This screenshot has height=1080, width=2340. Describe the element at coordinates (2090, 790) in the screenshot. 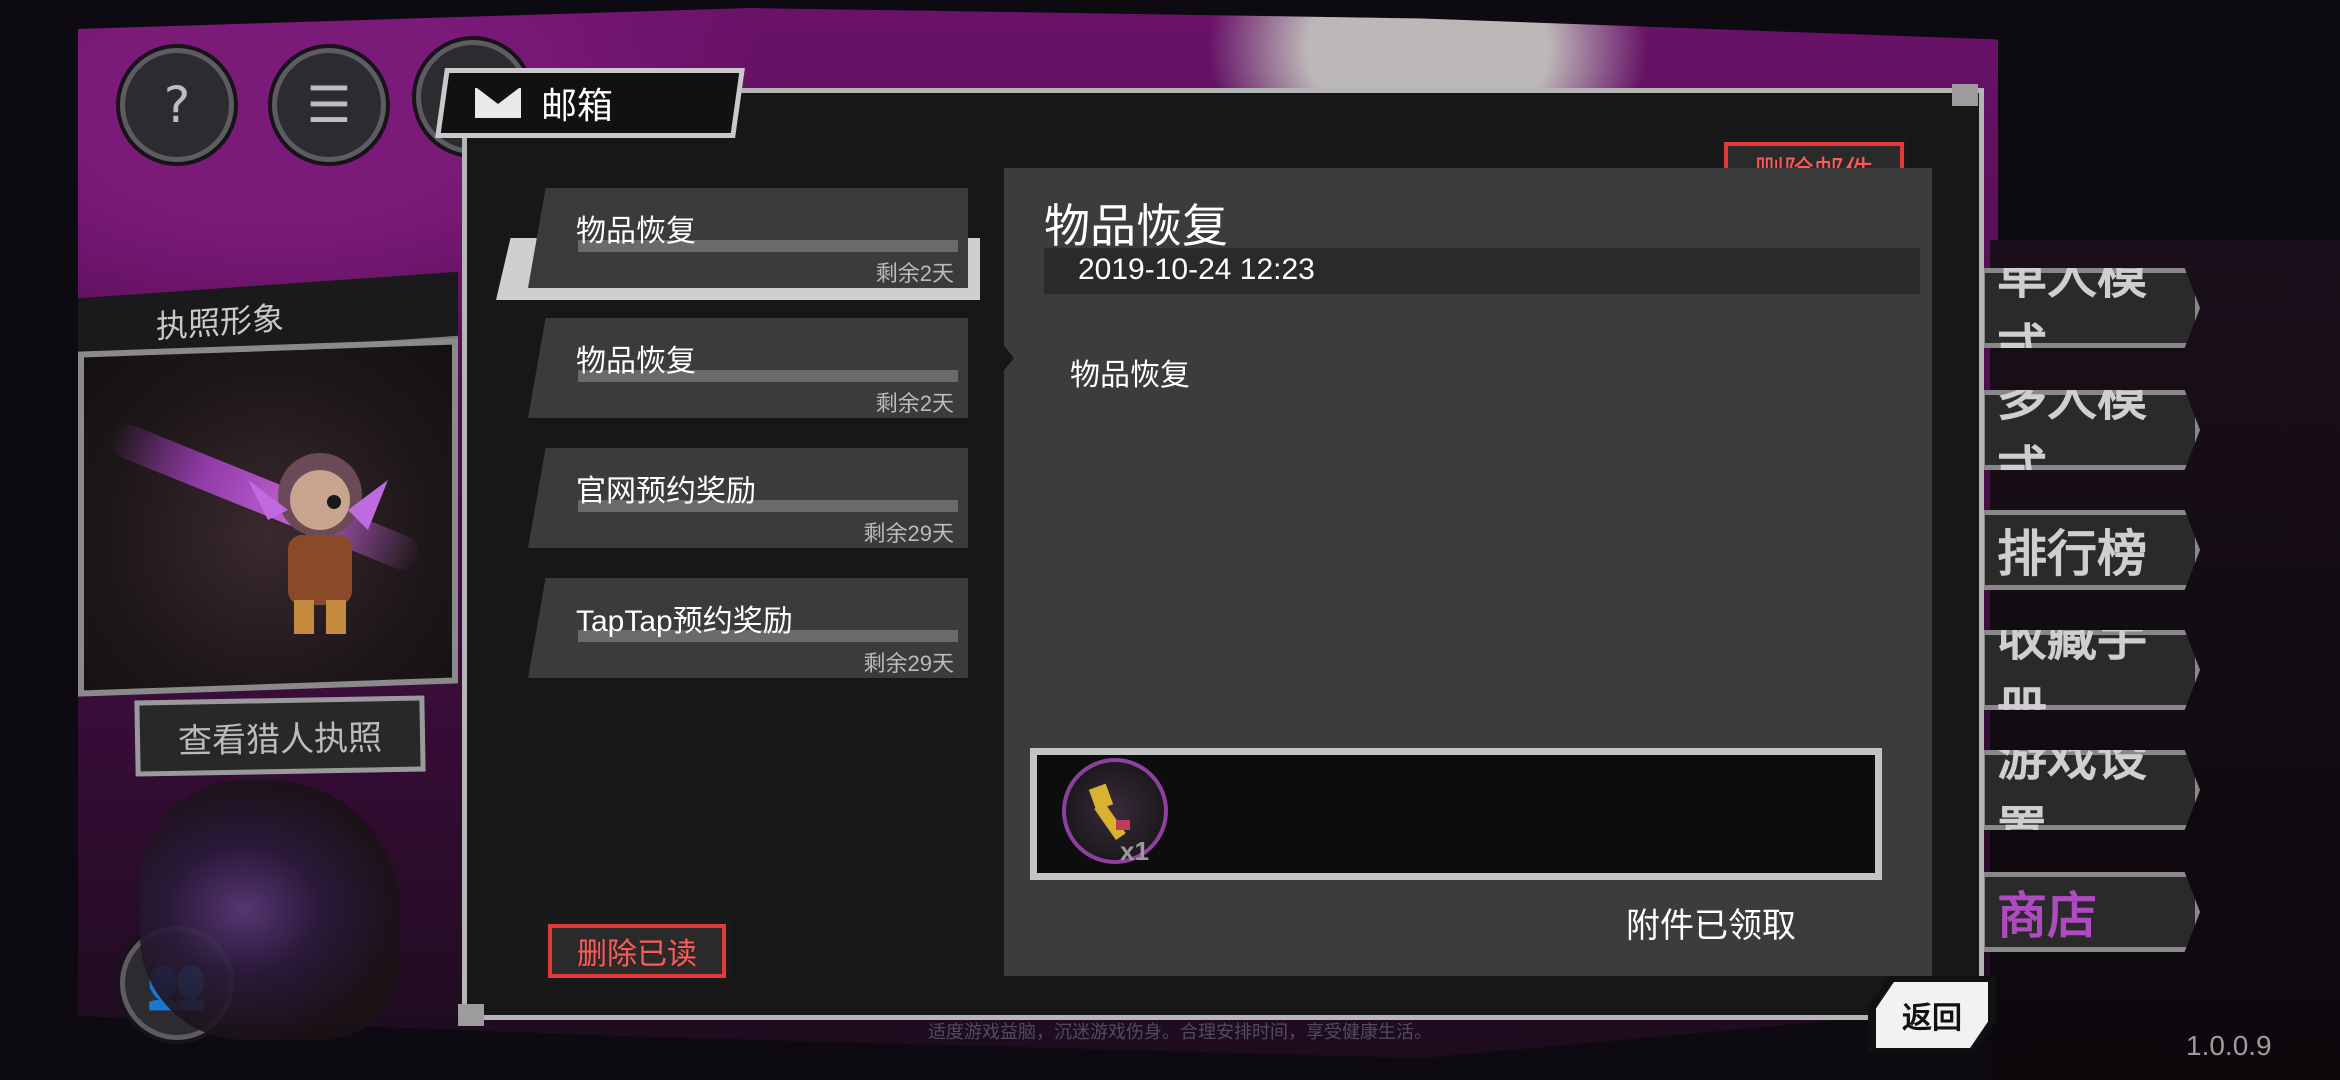

I see `menu-settings: 游戏设置` at that location.